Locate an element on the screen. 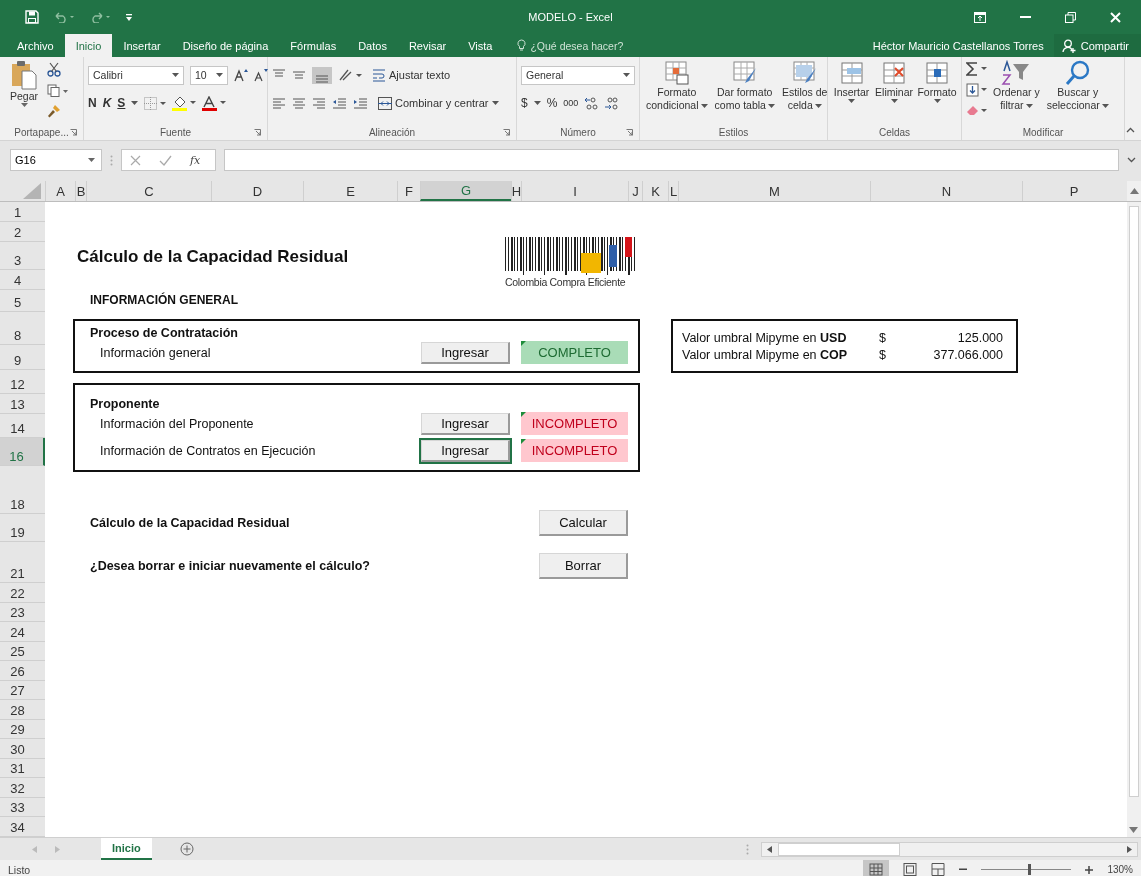 The width and height of the screenshot is (1141, 876). ribbon-tab: Diseño de página is located at coordinates (225, 45).